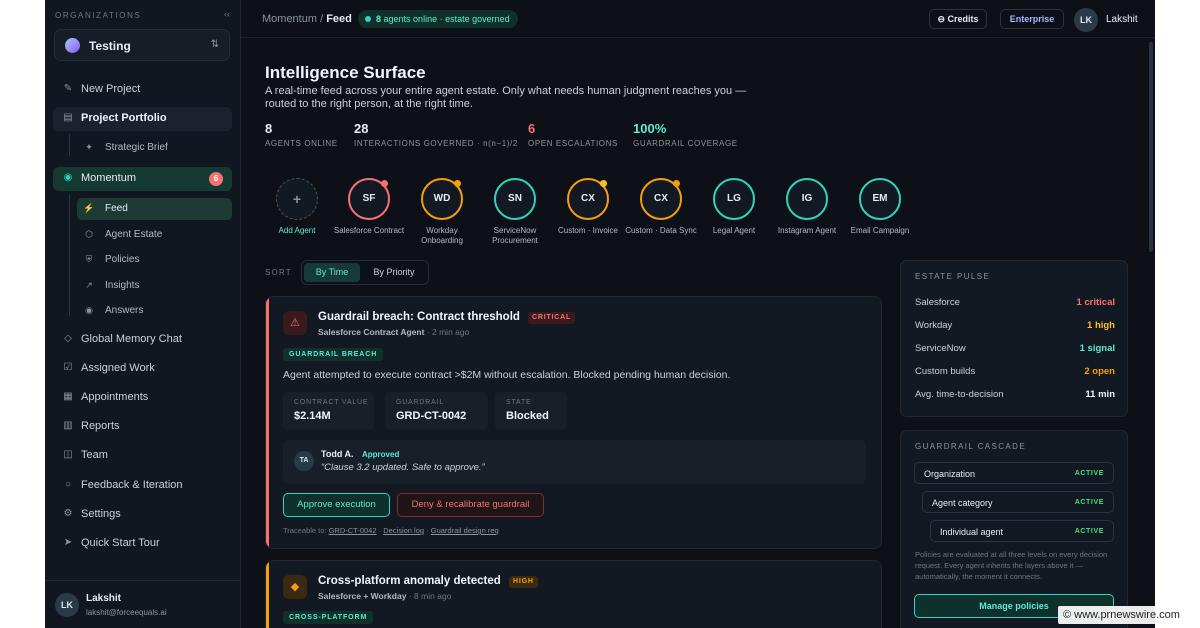 The image size is (1200, 628). What do you see at coordinates (1086, 20) in the screenshot?
I see `avatar: LK` at bounding box center [1086, 20].